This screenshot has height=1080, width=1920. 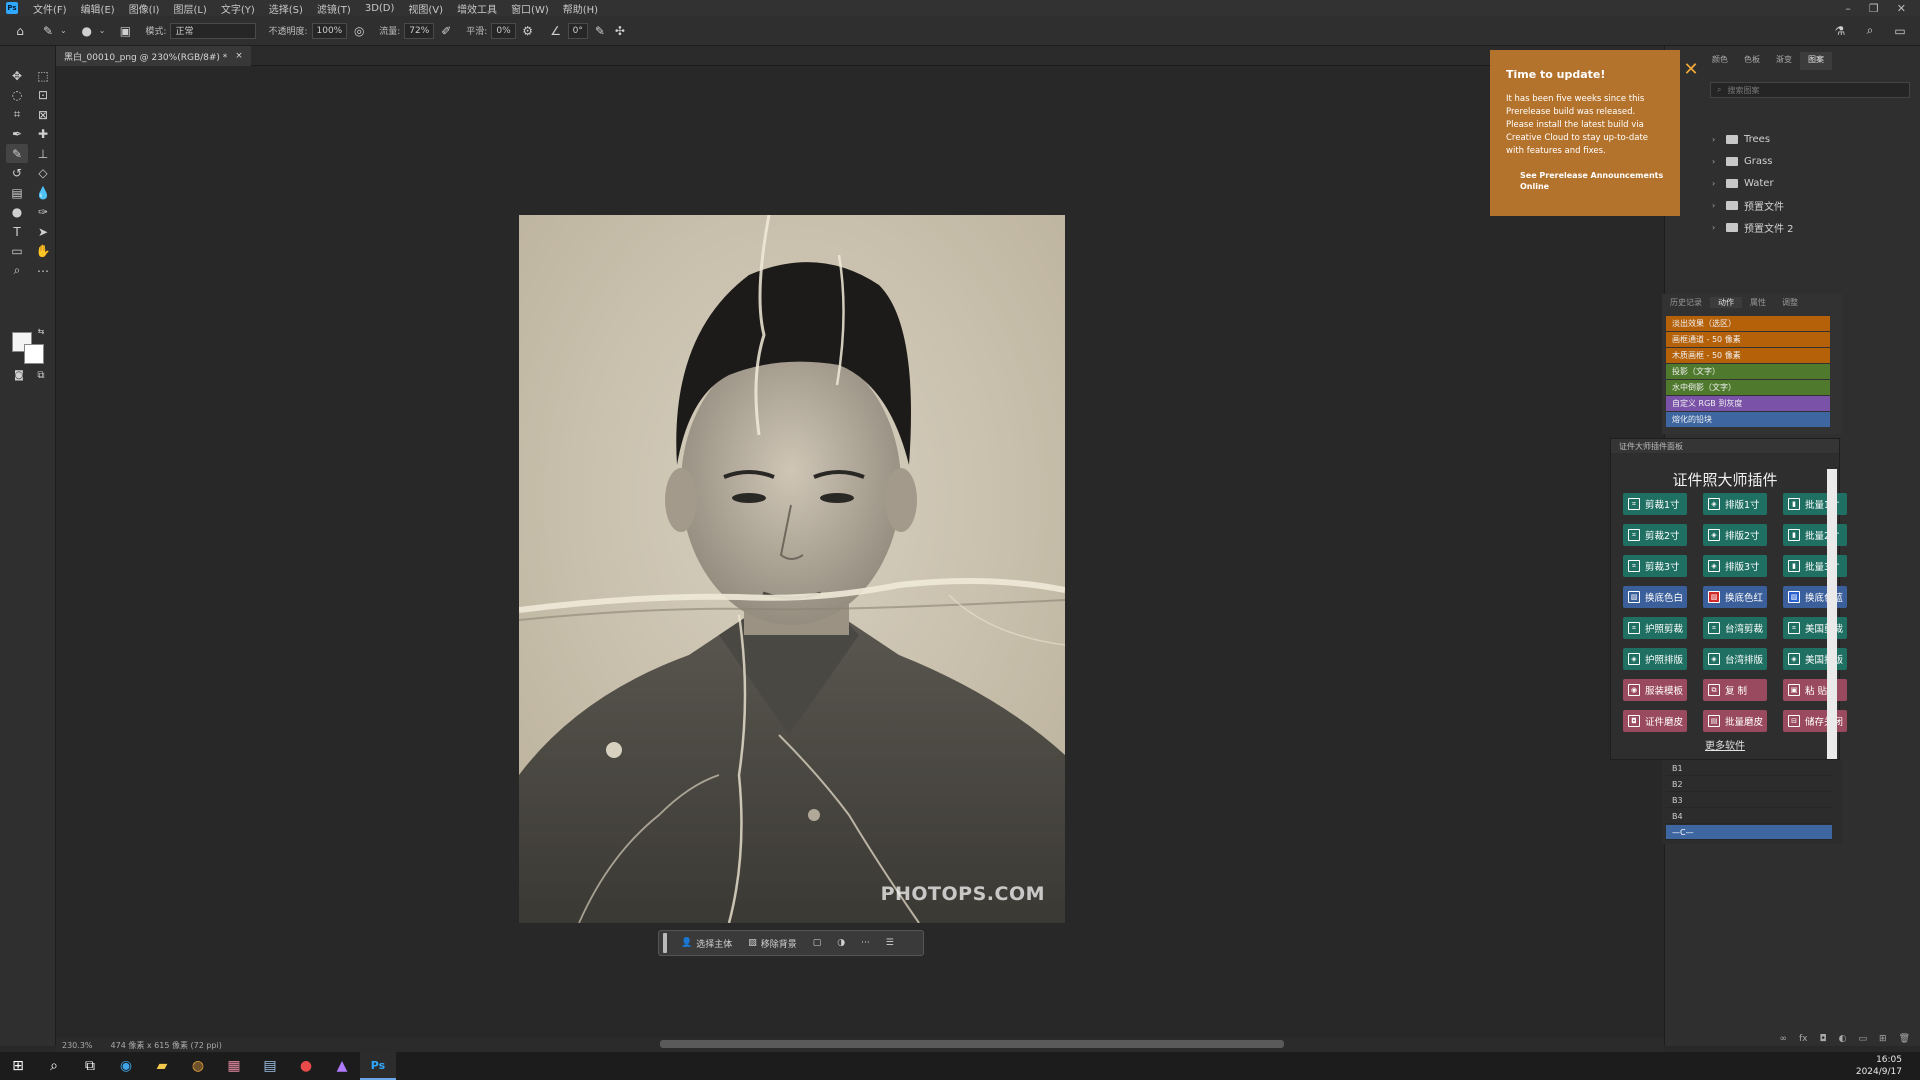 What do you see at coordinates (43, 270) in the screenshot?
I see `more-tools-icon: ⋯` at bounding box center [43, 270].